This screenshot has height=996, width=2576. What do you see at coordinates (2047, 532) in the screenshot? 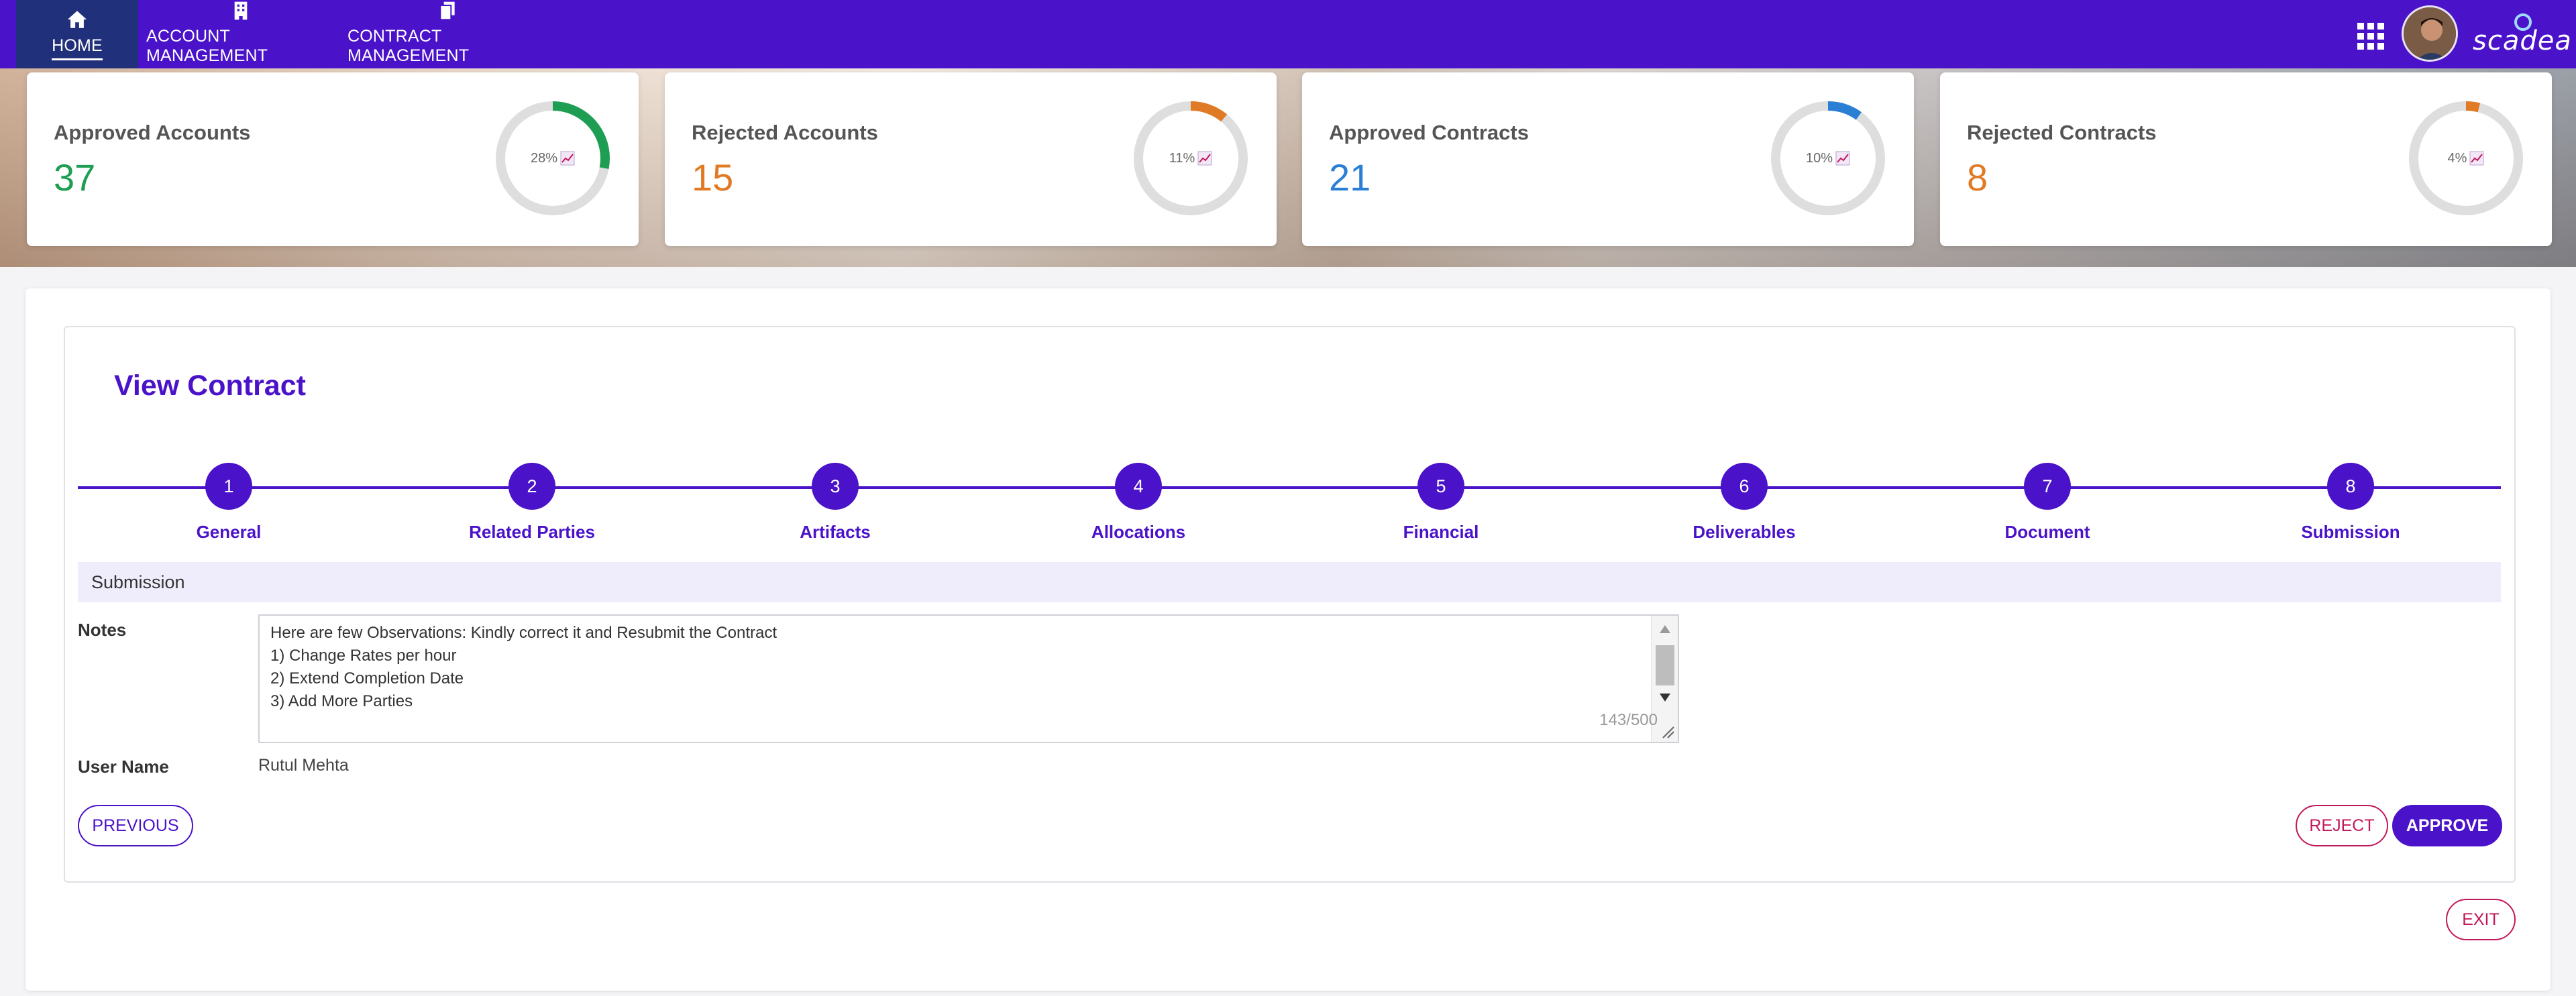
I see `step-label: Document` at bounding box center [2047, 532].